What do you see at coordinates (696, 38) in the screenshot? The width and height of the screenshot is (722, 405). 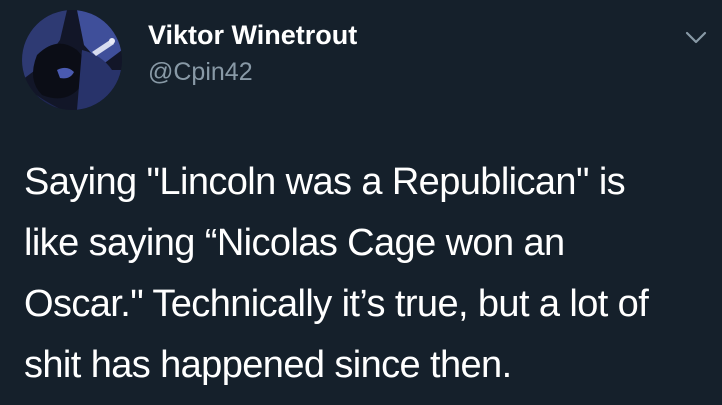 I see `chevron-down-icon` at bounding box center [696, 38].